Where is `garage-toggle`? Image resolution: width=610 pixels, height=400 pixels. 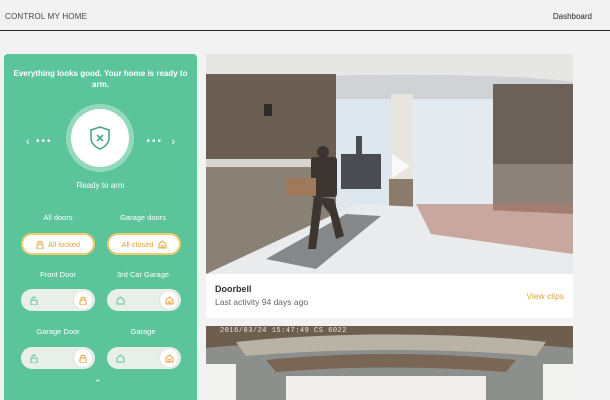 garage-toggle is located at coordinates (144, 358).